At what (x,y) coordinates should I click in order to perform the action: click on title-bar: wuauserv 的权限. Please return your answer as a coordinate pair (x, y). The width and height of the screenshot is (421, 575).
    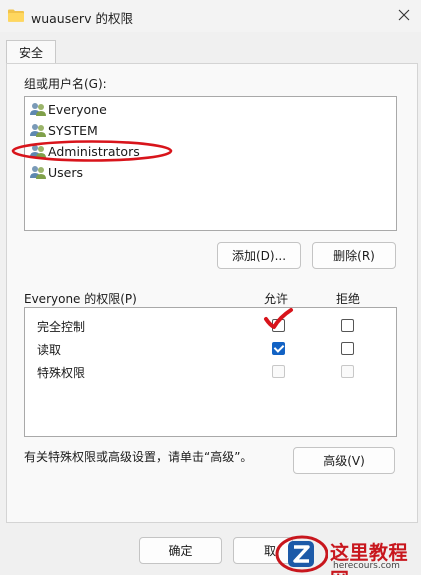
    Looking at the image, I should click on (210, 16).